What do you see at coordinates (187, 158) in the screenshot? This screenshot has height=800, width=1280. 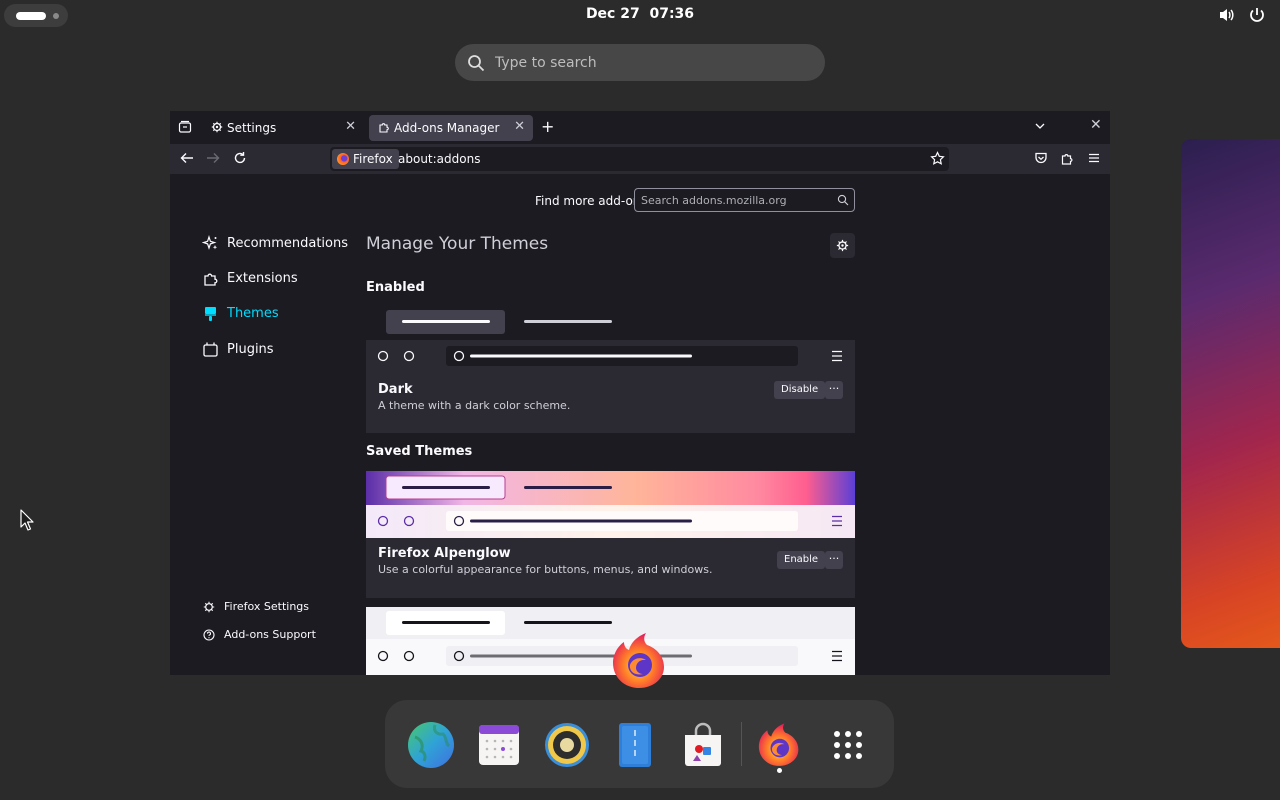 I see `back-icon` at bounding box center [187, 158].